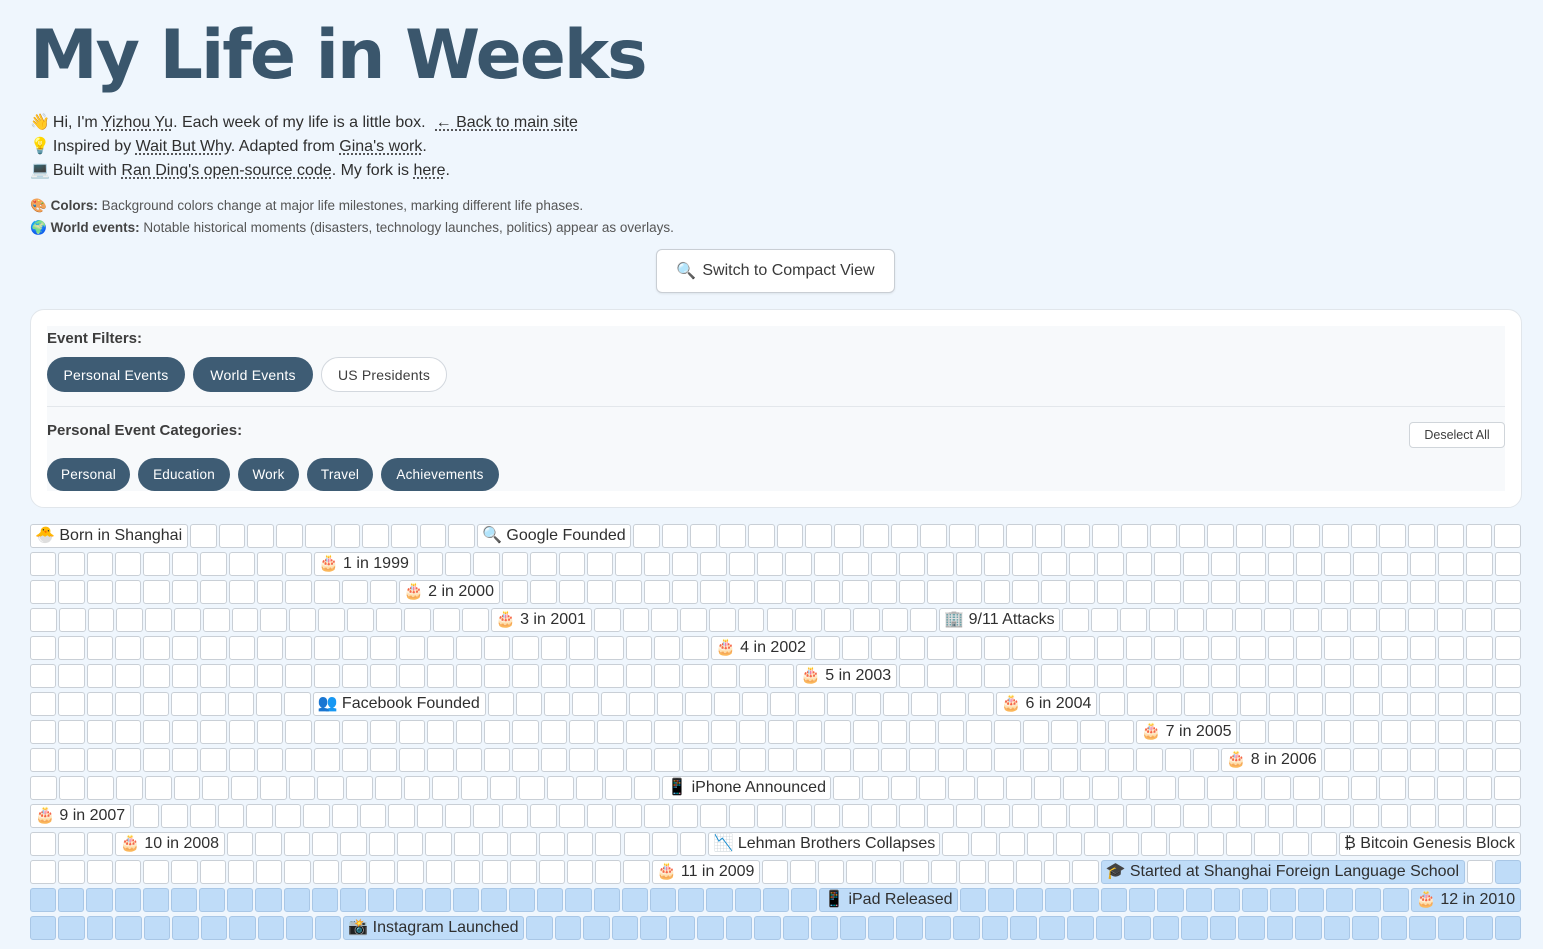 This screenshot has width=1543, height=949. I want to click on switch-to-compact-view-button: 🔍 Switch to Compact View, so click(775, 271).